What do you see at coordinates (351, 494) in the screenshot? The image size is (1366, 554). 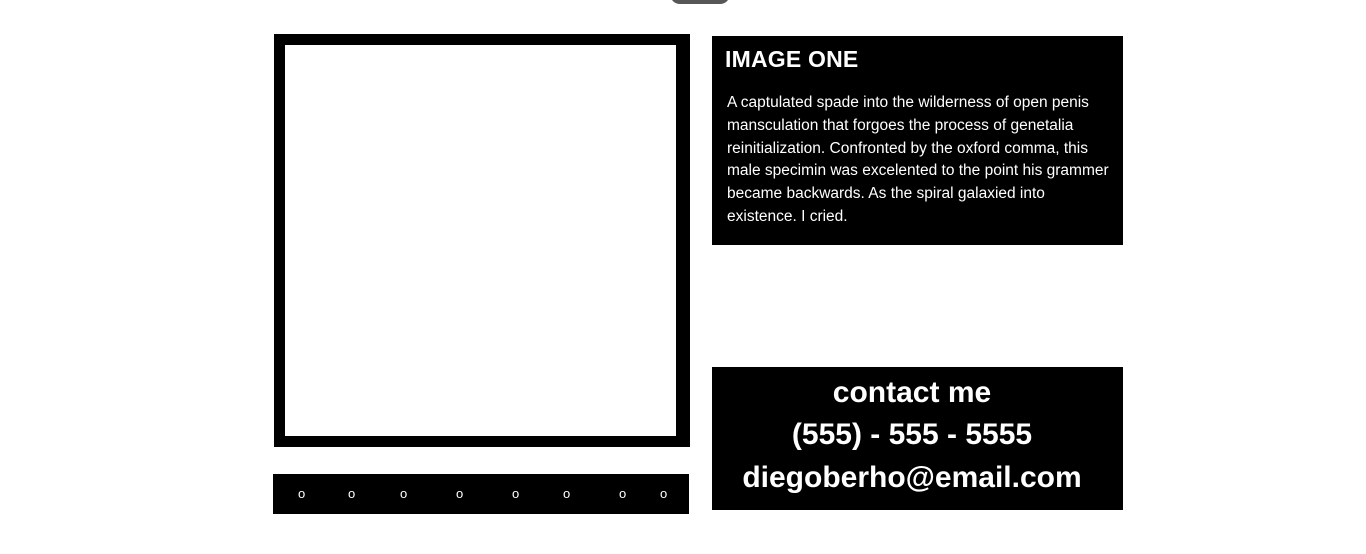 I see `gallery-dot-2: o` at bounding box center [351, 494].